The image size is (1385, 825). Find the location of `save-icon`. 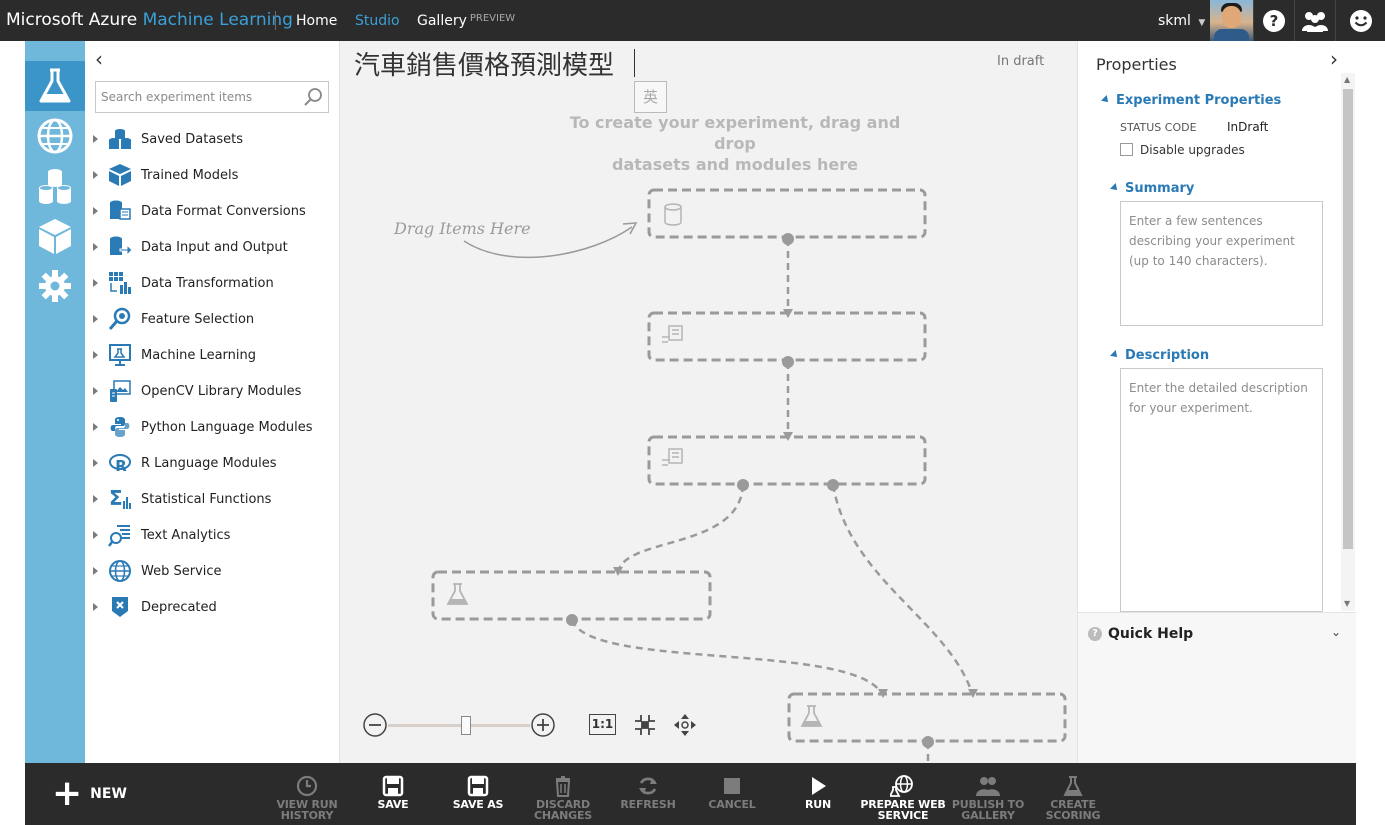

save-icon is located at coordinates (393, 786).